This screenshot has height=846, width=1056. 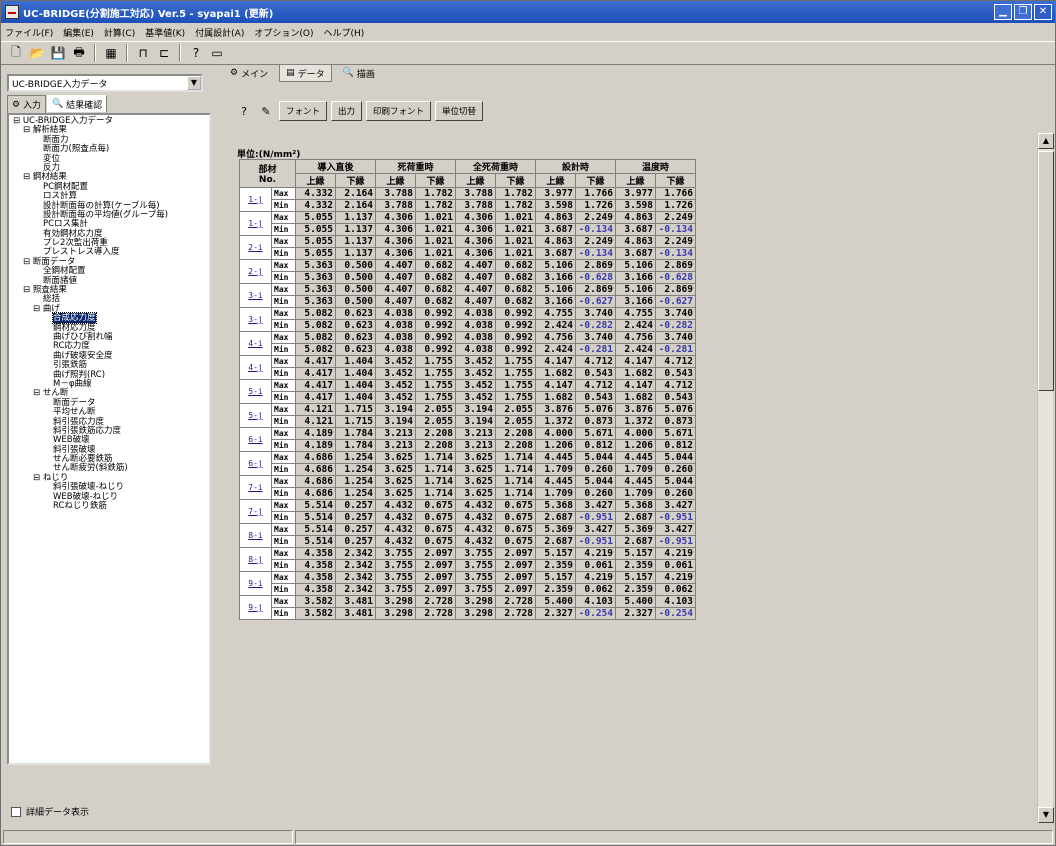 I want to click on tree-item: 合成応力度, so click(x=109, y=318).